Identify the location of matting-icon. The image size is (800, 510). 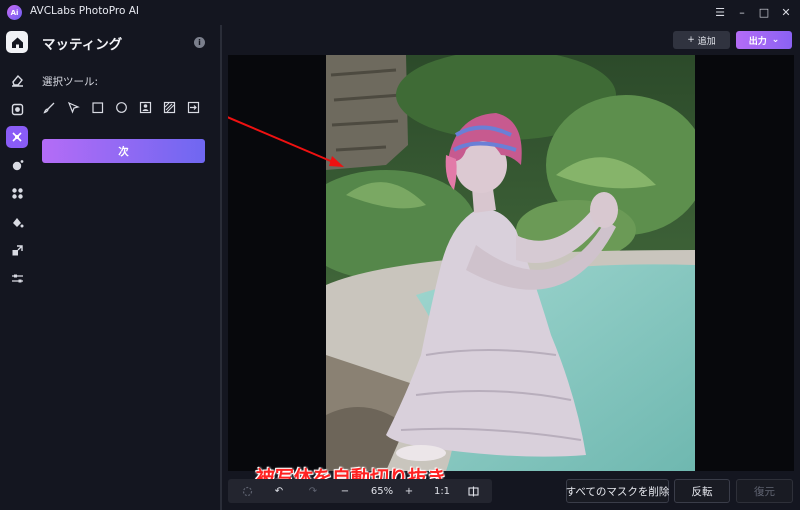
(17, 137).